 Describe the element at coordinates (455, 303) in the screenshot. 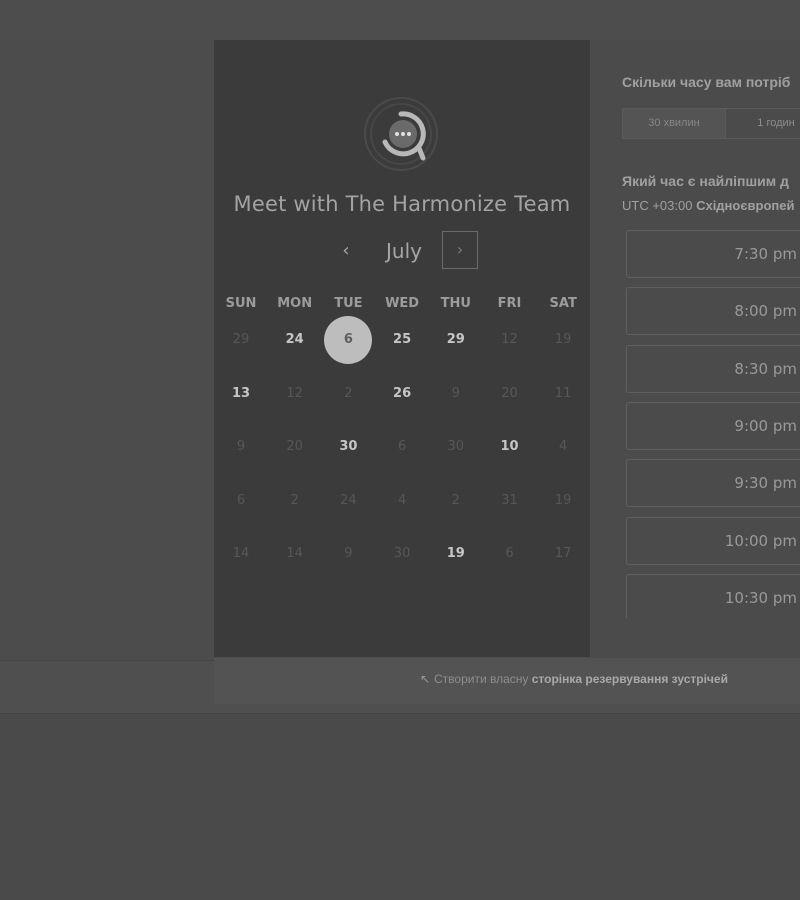

I see `weekday-4: THU` at that location.